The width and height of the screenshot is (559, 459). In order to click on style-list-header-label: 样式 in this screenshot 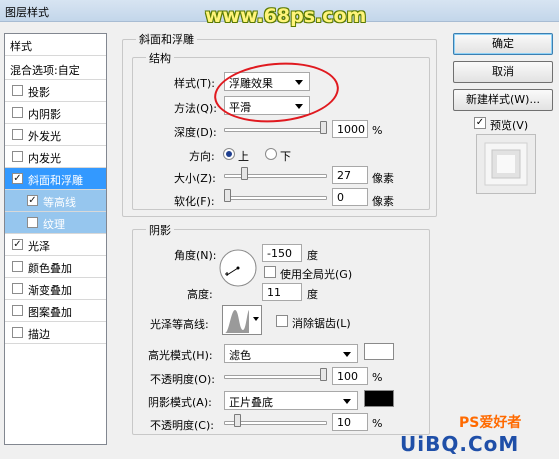, I will do `click(21, 46)`.